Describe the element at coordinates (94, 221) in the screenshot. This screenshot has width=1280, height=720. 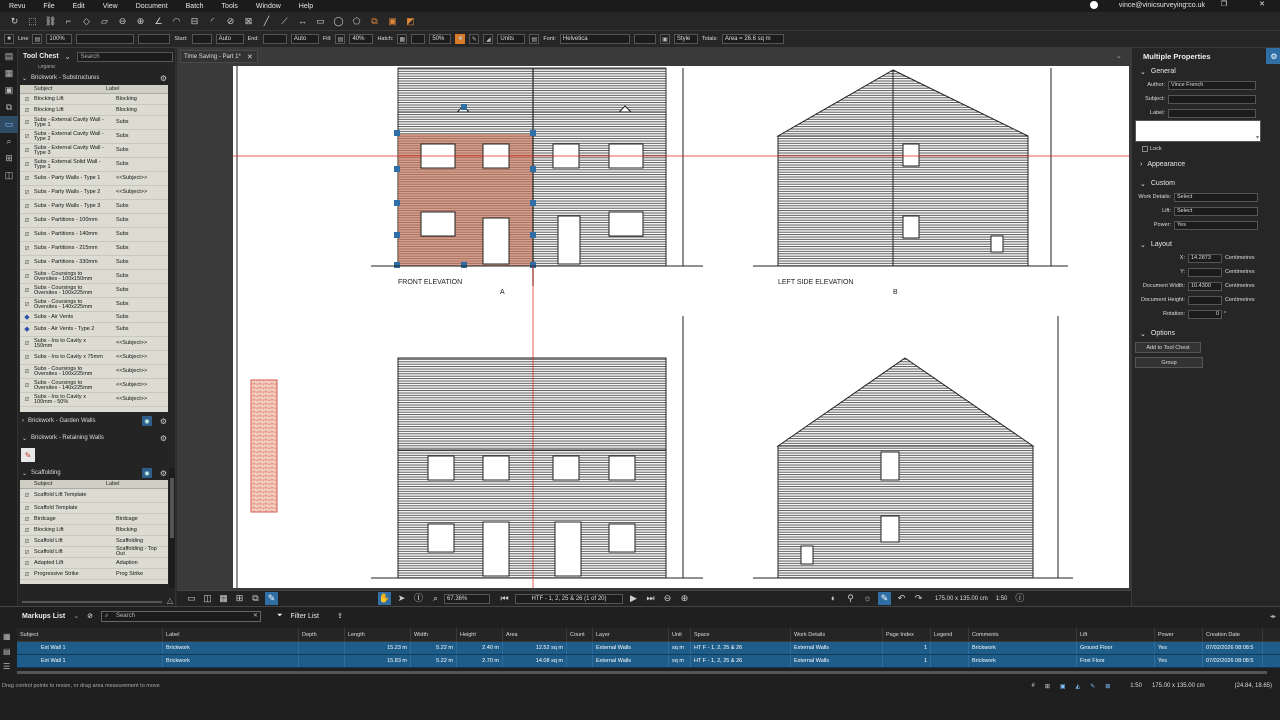
I see `tool-item: ⧄ Subs - Partitions - 100mm Subs` at that location.